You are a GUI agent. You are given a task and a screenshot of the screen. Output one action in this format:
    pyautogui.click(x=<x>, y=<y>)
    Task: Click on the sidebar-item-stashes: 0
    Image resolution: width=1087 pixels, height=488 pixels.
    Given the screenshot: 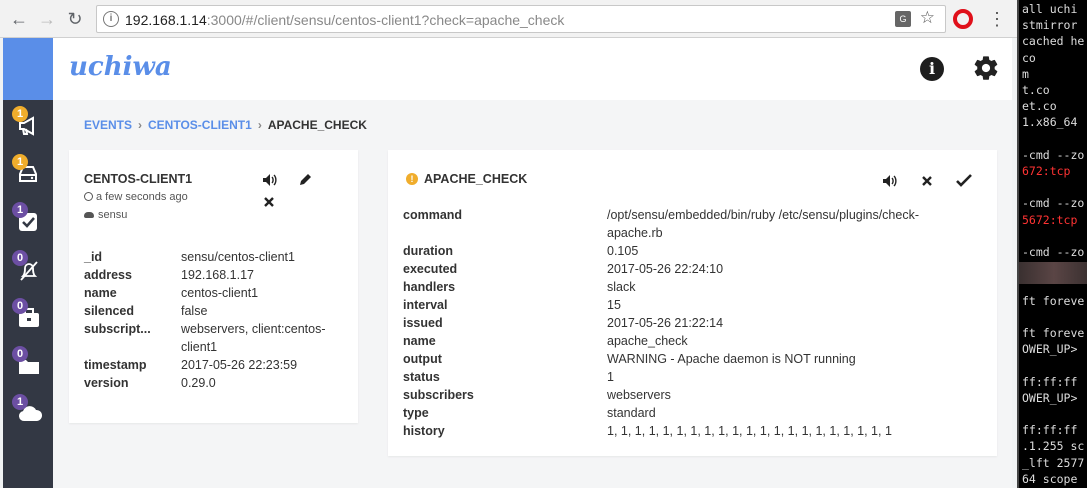 What is the action you would take?
    pyautogui.click(x=28, y=364)
    